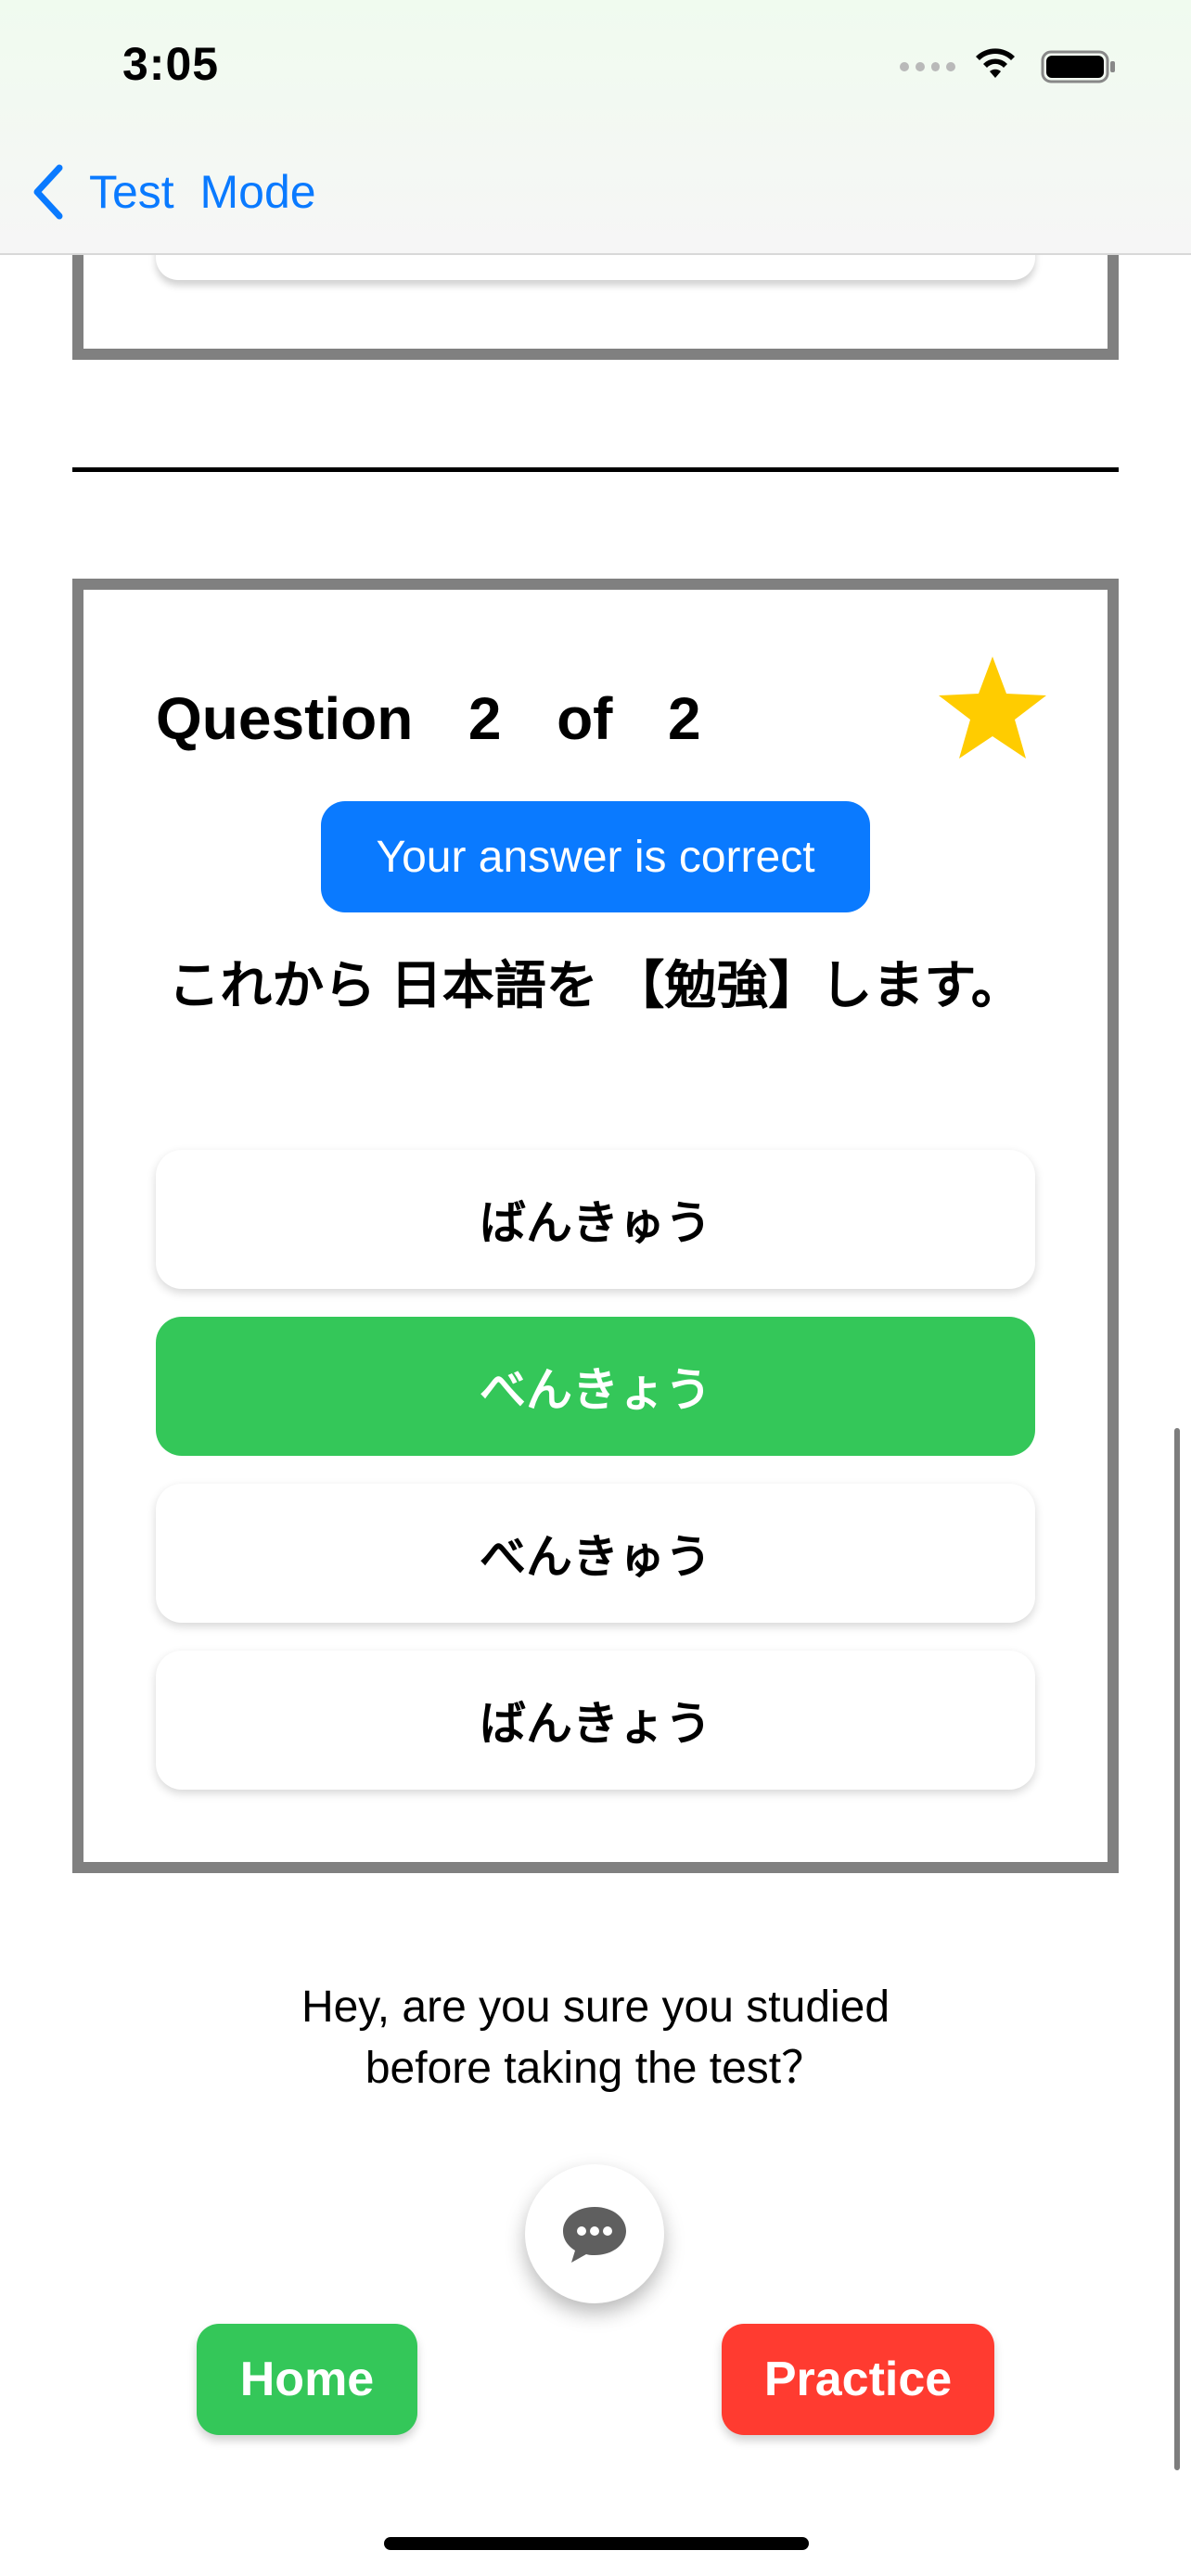 The width and height of the screenshot is (1191, 2576). What do you see at coordinates (1177, 1949) in the screenshot?
I see `vertical-scrollbar` at bounding box center [1177, 1949].